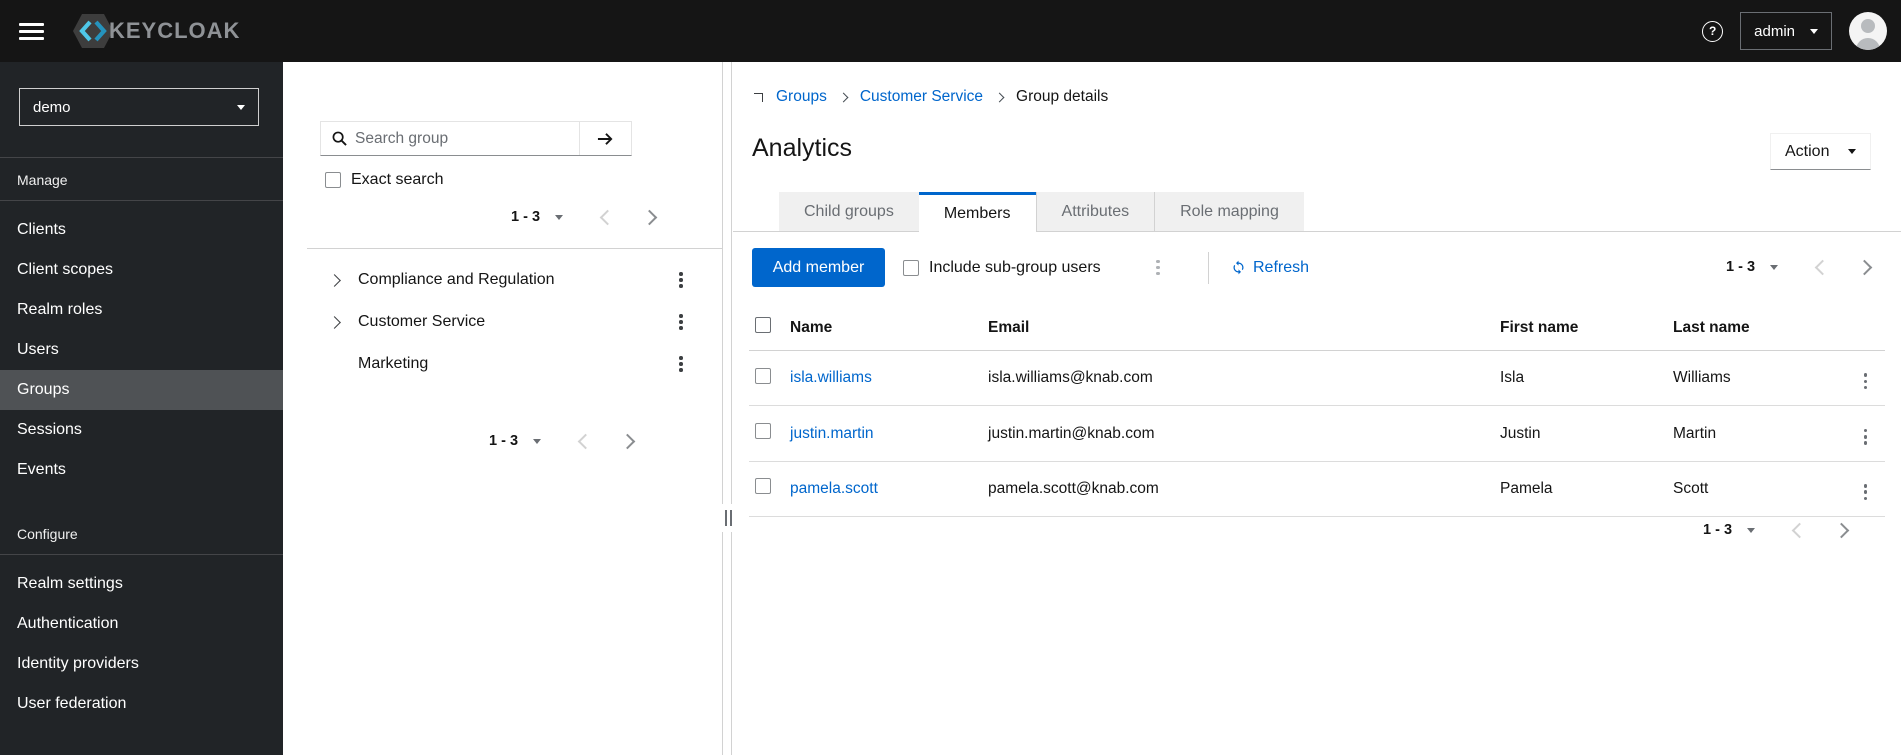  I want to click on realm-selector-value: demo, so click(52, 107).